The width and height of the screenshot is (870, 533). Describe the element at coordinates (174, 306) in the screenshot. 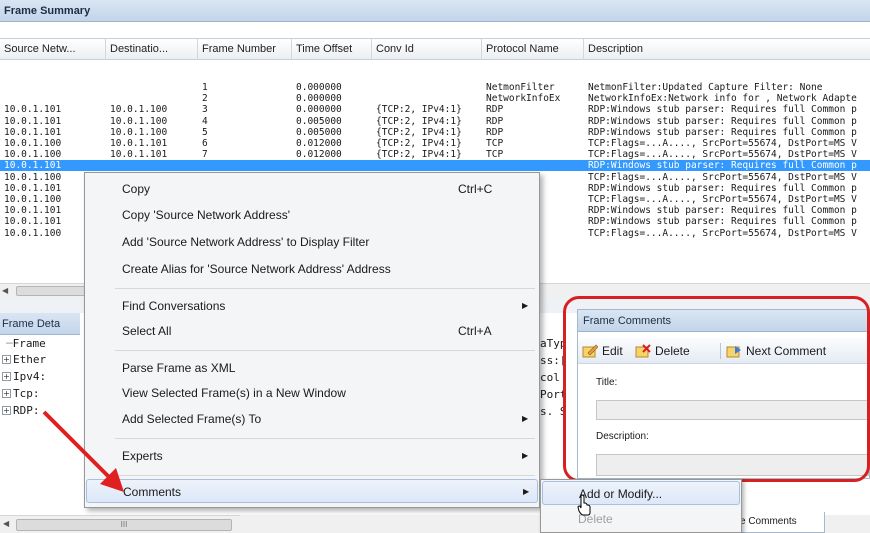

I see `menu-label: Find Conversations` at that location.